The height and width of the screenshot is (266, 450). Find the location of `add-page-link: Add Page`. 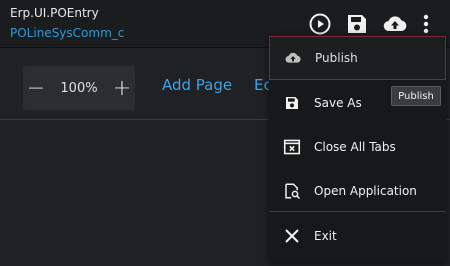

add-page-link: Add Page is located at coordinates (197, 85).